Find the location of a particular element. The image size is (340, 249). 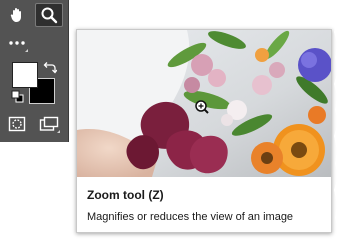

screen-mode-button is located at coordinates (49, 124).